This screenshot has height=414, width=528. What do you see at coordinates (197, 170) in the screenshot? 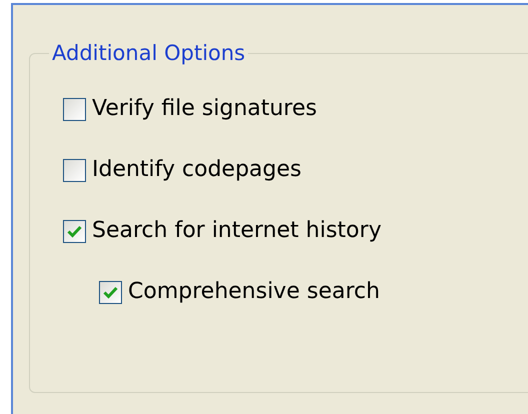
I see `checkbox-label: Identify codepages` at bounding box center [197, 170].